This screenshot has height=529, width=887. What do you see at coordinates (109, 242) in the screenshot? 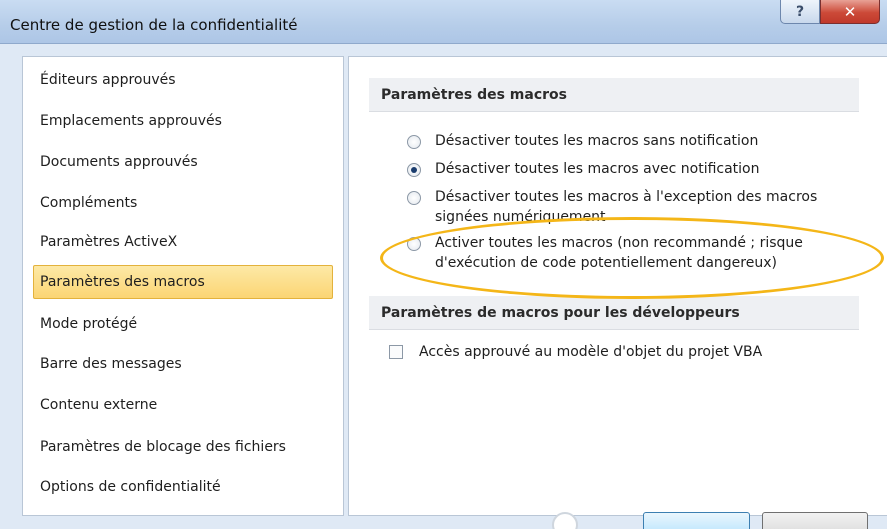
I see `sidebar-item-label: Paramètres ActiveX` at bounding box center [109, 242].